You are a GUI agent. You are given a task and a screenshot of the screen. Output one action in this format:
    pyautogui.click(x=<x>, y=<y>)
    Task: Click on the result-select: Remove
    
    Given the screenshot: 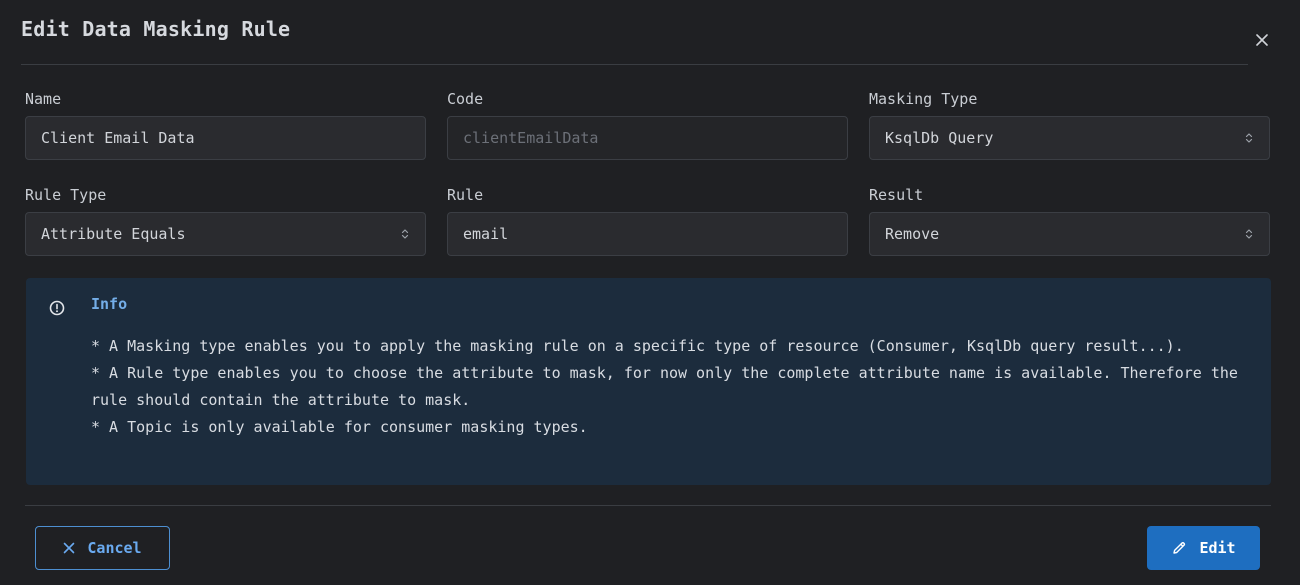 What is the action you would take?
    pyautogui.click(x=1069, y=234)
    